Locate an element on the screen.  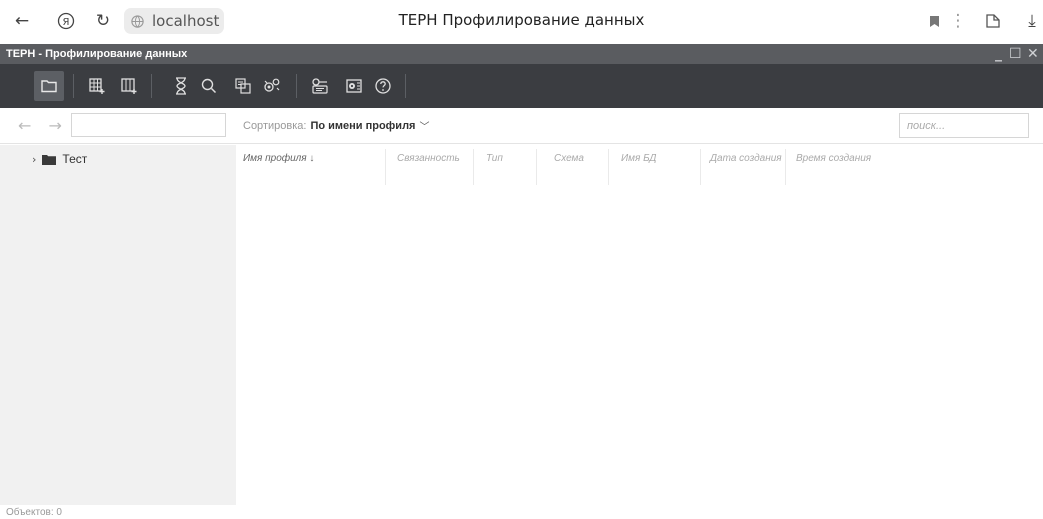
config-button is located at coordinates (354, 86).